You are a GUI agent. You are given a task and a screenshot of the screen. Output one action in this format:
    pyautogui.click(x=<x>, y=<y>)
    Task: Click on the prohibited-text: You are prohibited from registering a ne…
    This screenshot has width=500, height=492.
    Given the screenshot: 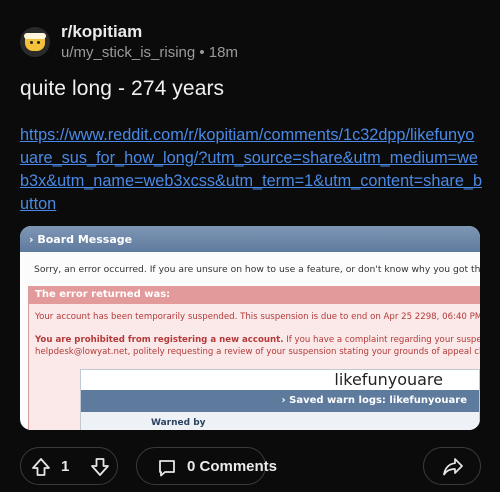 What is the action you would take?
    pyautogui.click(x=254, y=340)
    